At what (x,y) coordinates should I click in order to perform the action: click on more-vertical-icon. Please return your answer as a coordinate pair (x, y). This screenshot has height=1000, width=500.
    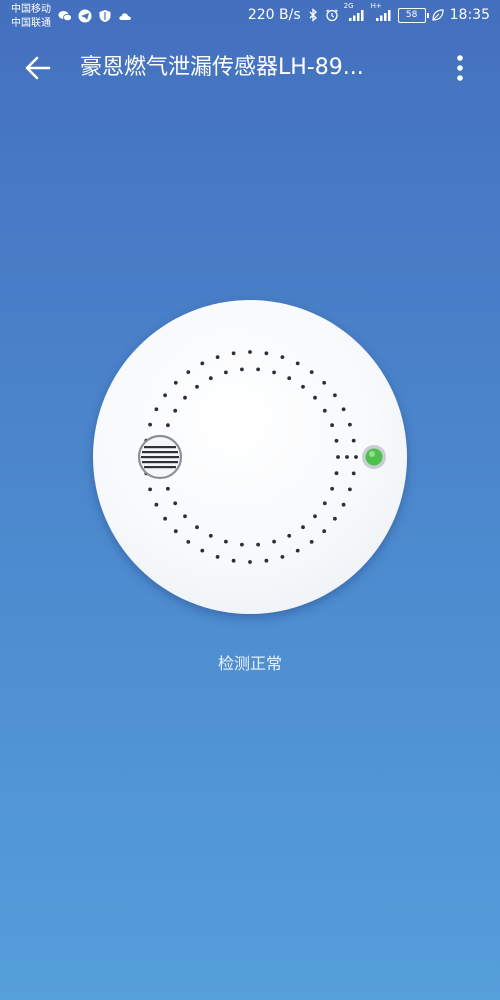
    Looking at the image, I should click on (460, 68).